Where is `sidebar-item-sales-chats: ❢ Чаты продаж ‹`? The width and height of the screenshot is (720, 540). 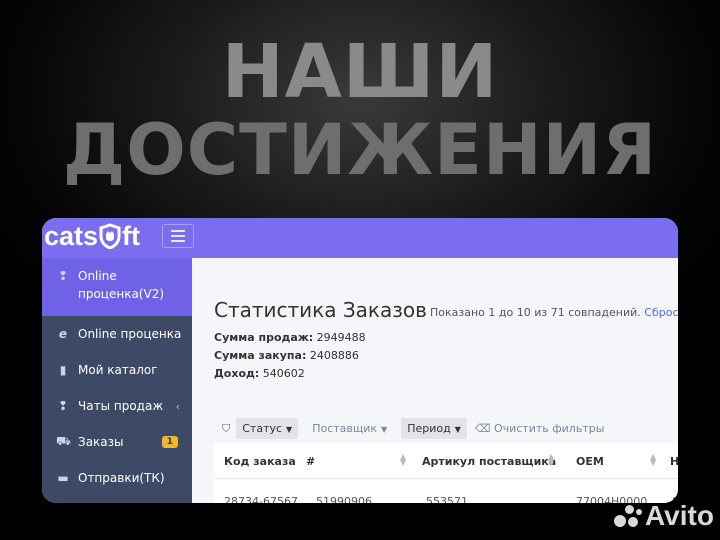
sidebar-item-sales-chats: ❢ Чаты продаж ‹ is located at coordinates (117, 406).